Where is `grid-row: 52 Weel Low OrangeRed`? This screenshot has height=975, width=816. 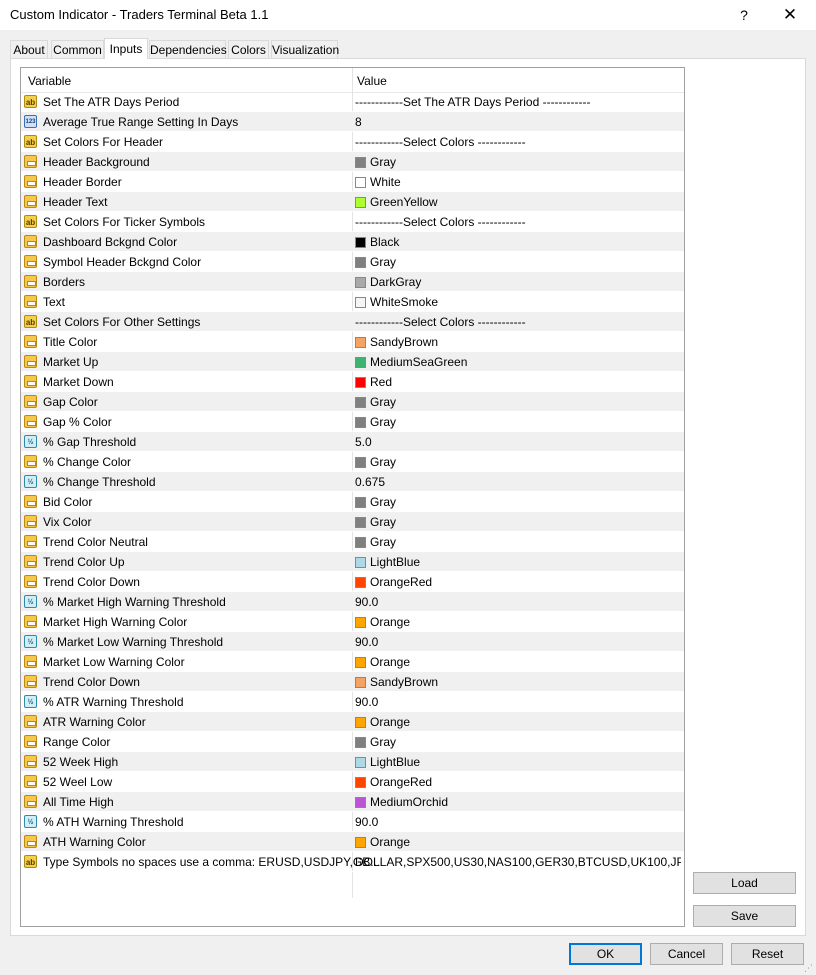
grid-row: 52 Weel Low OrangeRed is located at coordinates (352, 782).